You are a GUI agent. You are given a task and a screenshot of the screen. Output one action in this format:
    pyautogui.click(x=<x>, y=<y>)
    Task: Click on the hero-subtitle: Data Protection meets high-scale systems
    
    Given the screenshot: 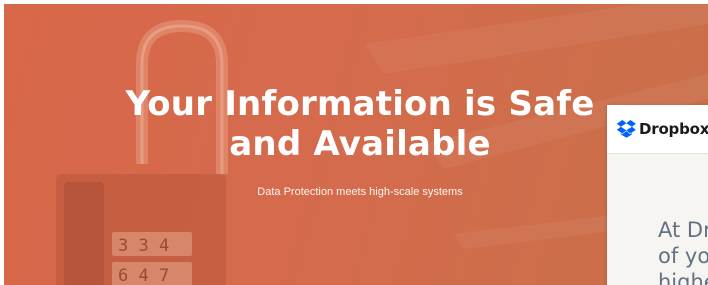 What is the action you would take?
    pyautogui.click(x=360, y=192)
    